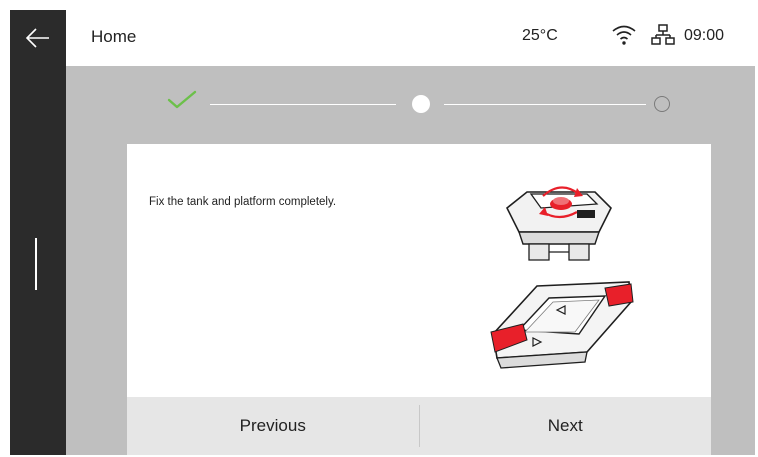 The height and width of the screenshot is (457, 758). I want to click on platform-illustration, so click(558, 223).